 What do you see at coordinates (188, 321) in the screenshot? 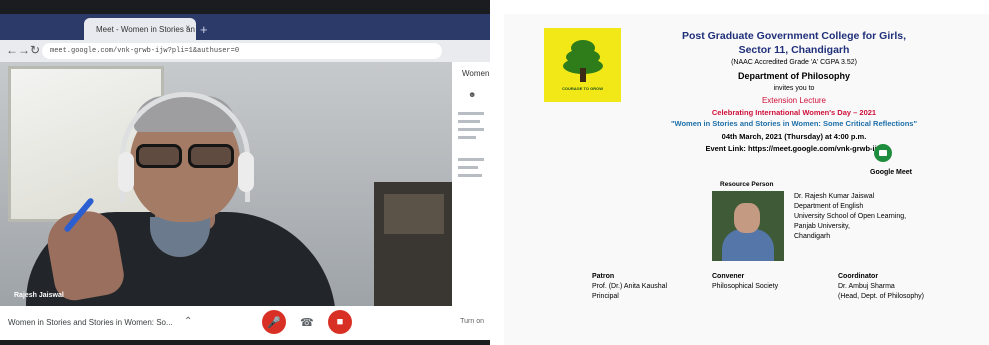
I see `chevron-up-icon: ⌃` at bounding box center [188, 321].